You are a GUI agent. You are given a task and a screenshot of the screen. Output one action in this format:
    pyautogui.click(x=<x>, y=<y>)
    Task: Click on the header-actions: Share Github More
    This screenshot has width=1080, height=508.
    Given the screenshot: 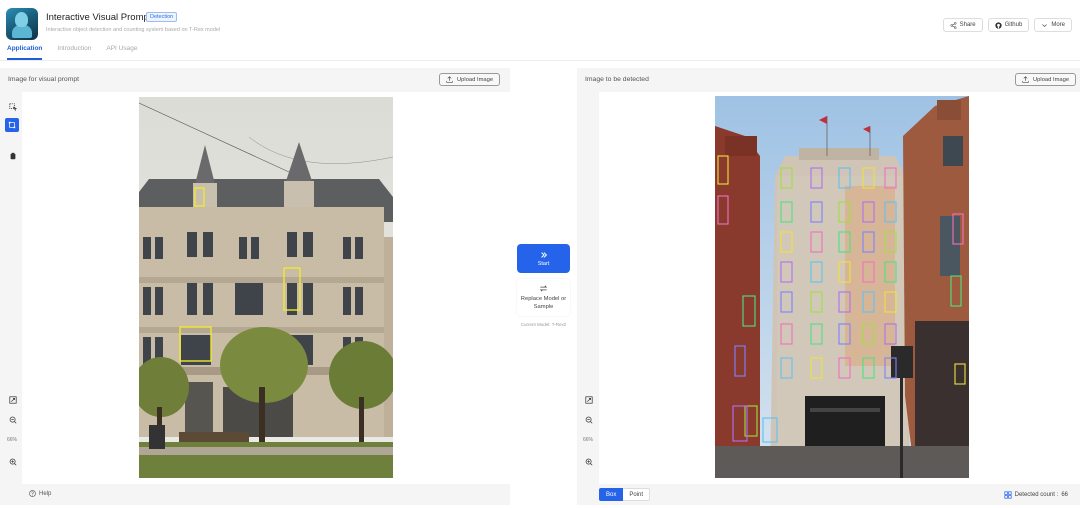 What is the action you would take?
    pyautogui.click(x=1007, y=25)
    